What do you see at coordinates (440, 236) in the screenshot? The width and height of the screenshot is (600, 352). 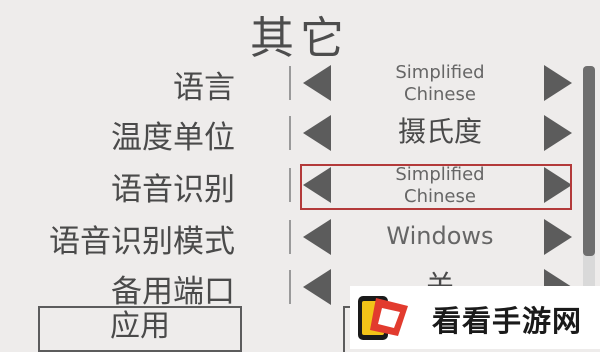 I see `setting-value-speech-recognition-mode: Windows` at bounding box center [440, 236].